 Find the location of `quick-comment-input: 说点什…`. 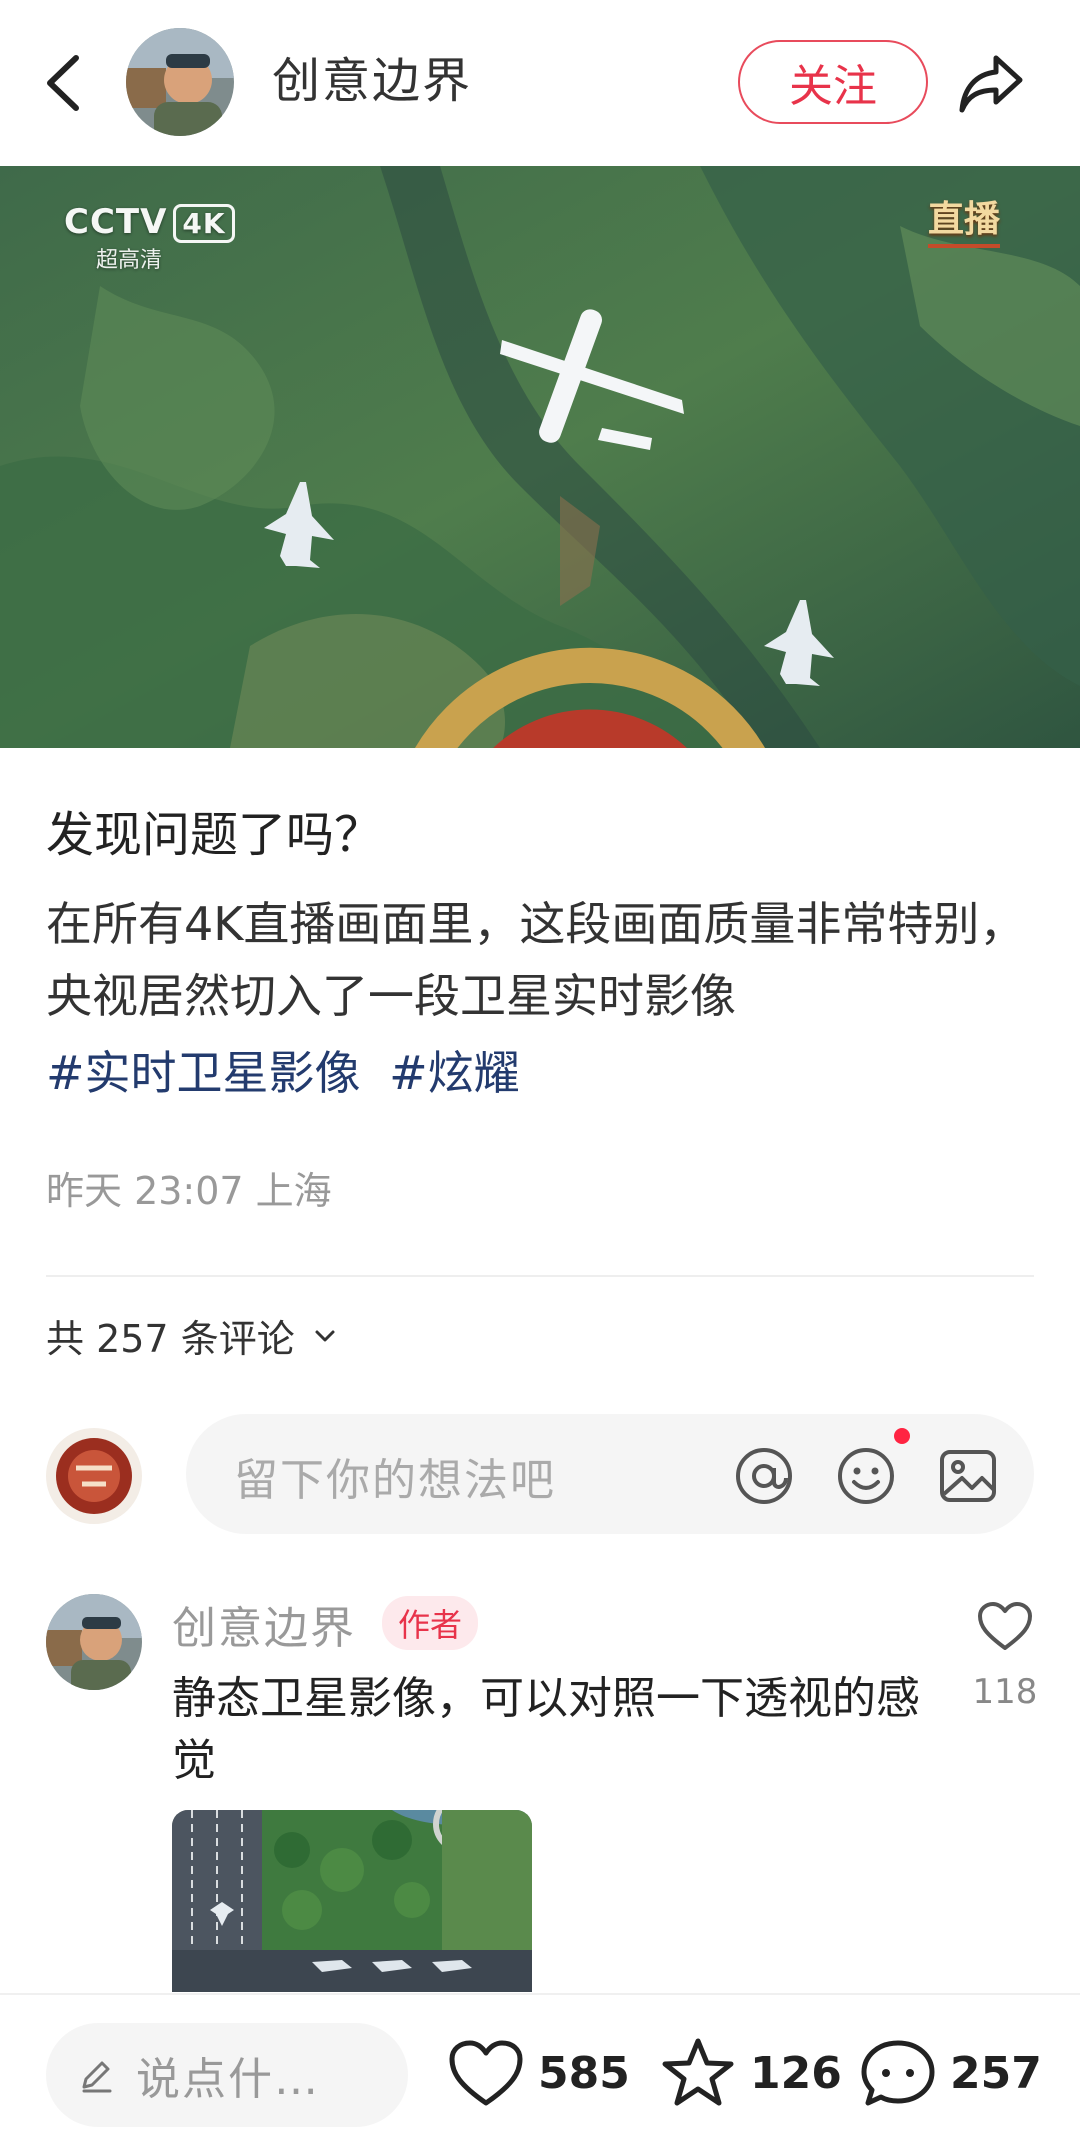

quick-comment-input: 说点什… is located at coordinates (227, 2075).